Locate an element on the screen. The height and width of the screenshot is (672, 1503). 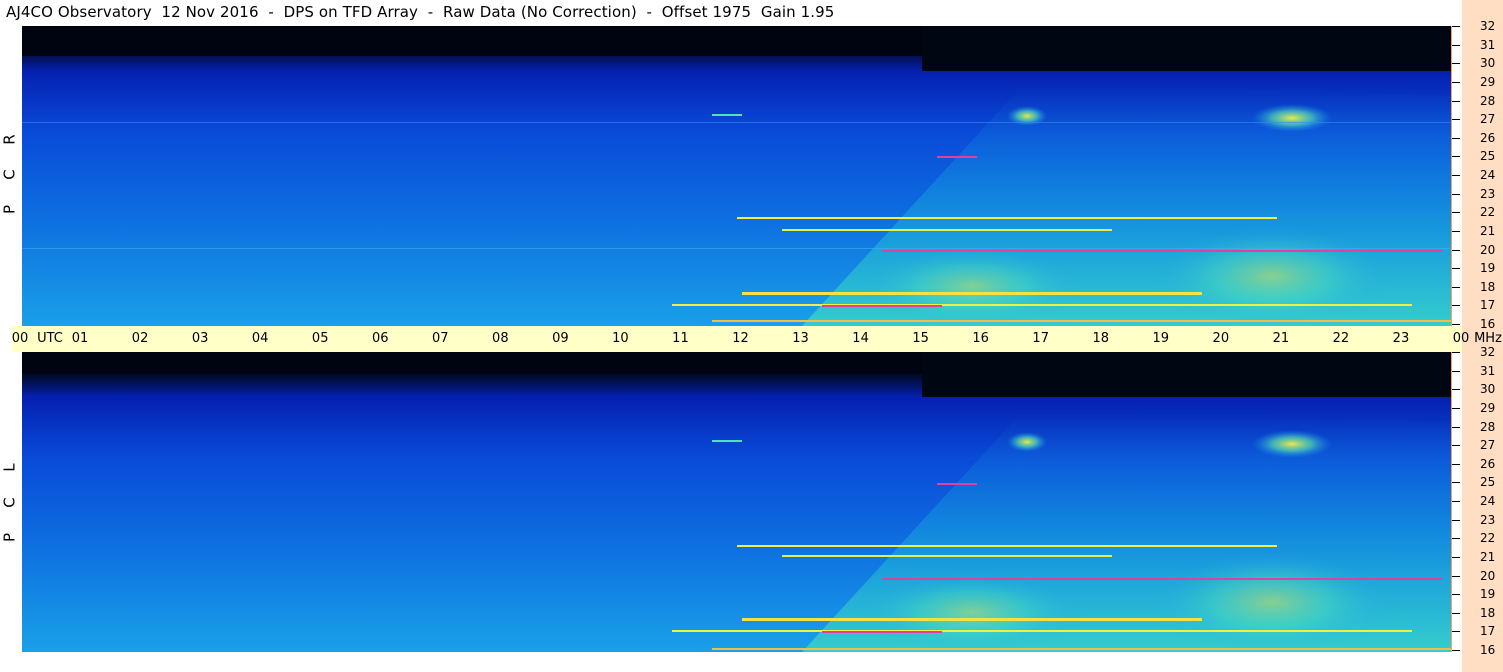
time-unit-label: UTC is located at coordinates (50, 338).